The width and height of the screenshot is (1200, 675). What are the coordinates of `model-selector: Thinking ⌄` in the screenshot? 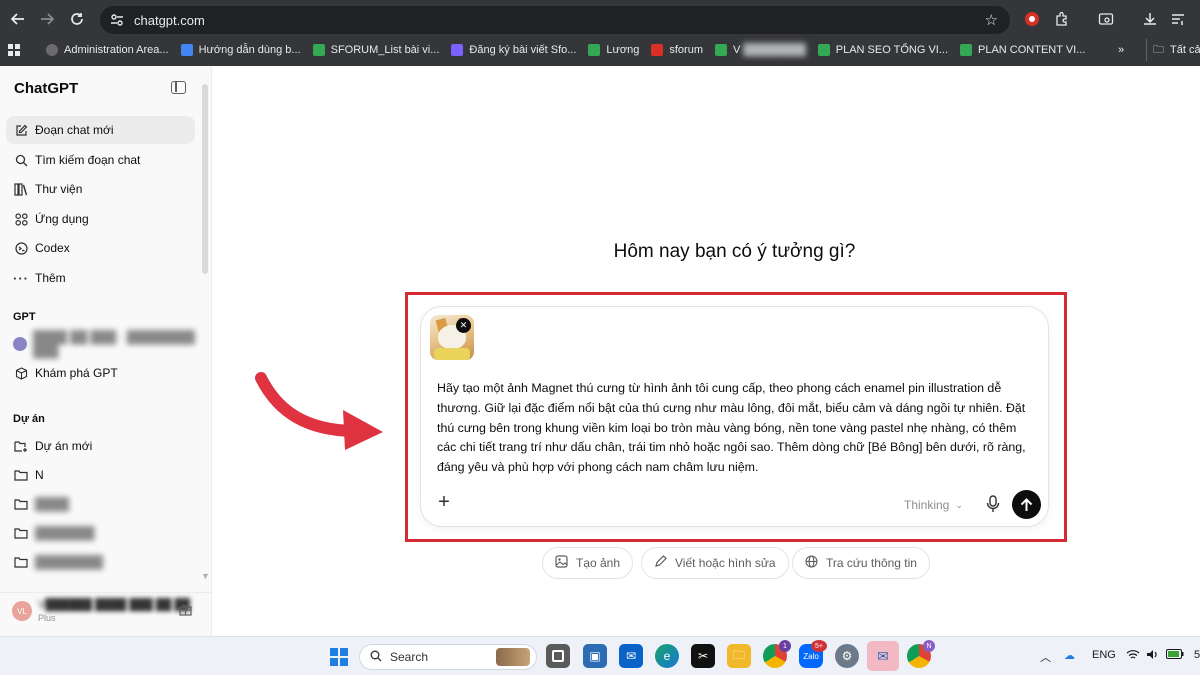 It's located at (933, 505).